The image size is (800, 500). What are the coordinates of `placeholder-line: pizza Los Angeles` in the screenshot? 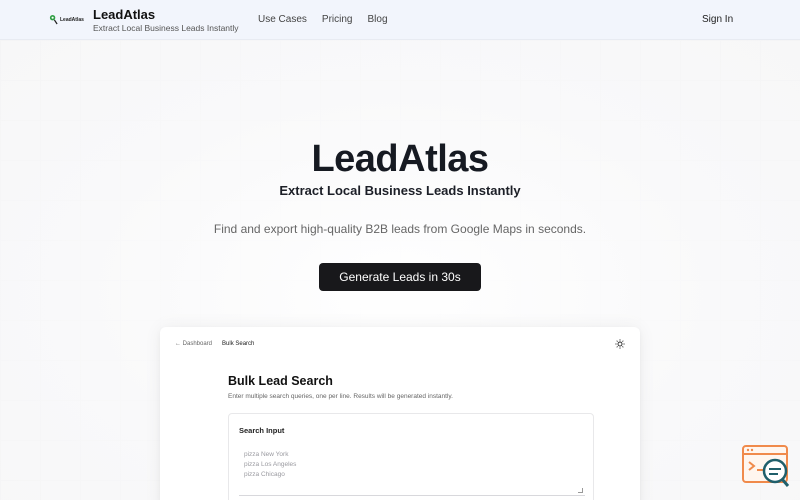 It's located at (270, 464).